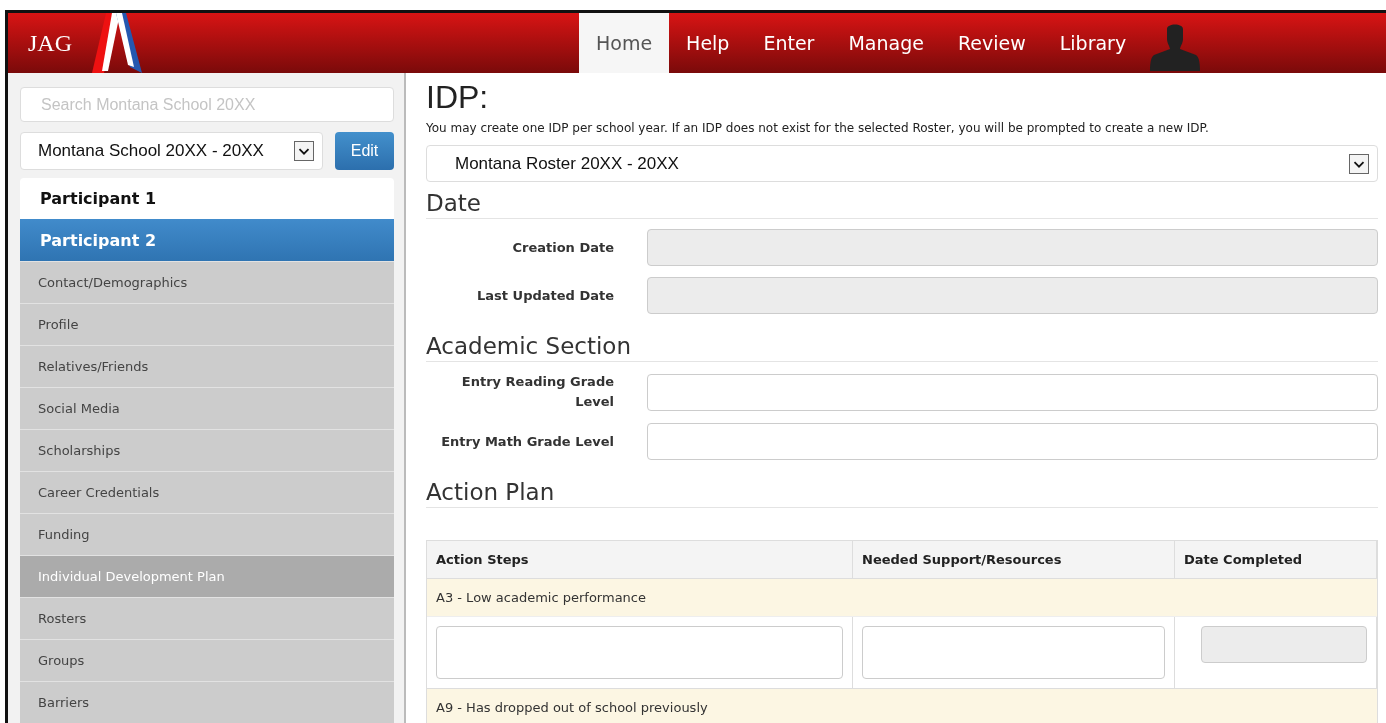 Image resolution: width=1386 pixels, height=723 pixels. Describe the element at coordinates (902, 163) in the screenshot. I see `roster-select: Montana Roster 20XX - 20XX` at that location.